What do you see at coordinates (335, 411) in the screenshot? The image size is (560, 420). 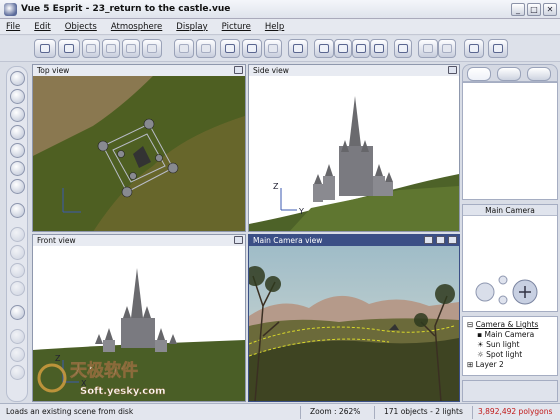 I see `status-zoom: Zoom : 262%` at bounding box center [335, 411].